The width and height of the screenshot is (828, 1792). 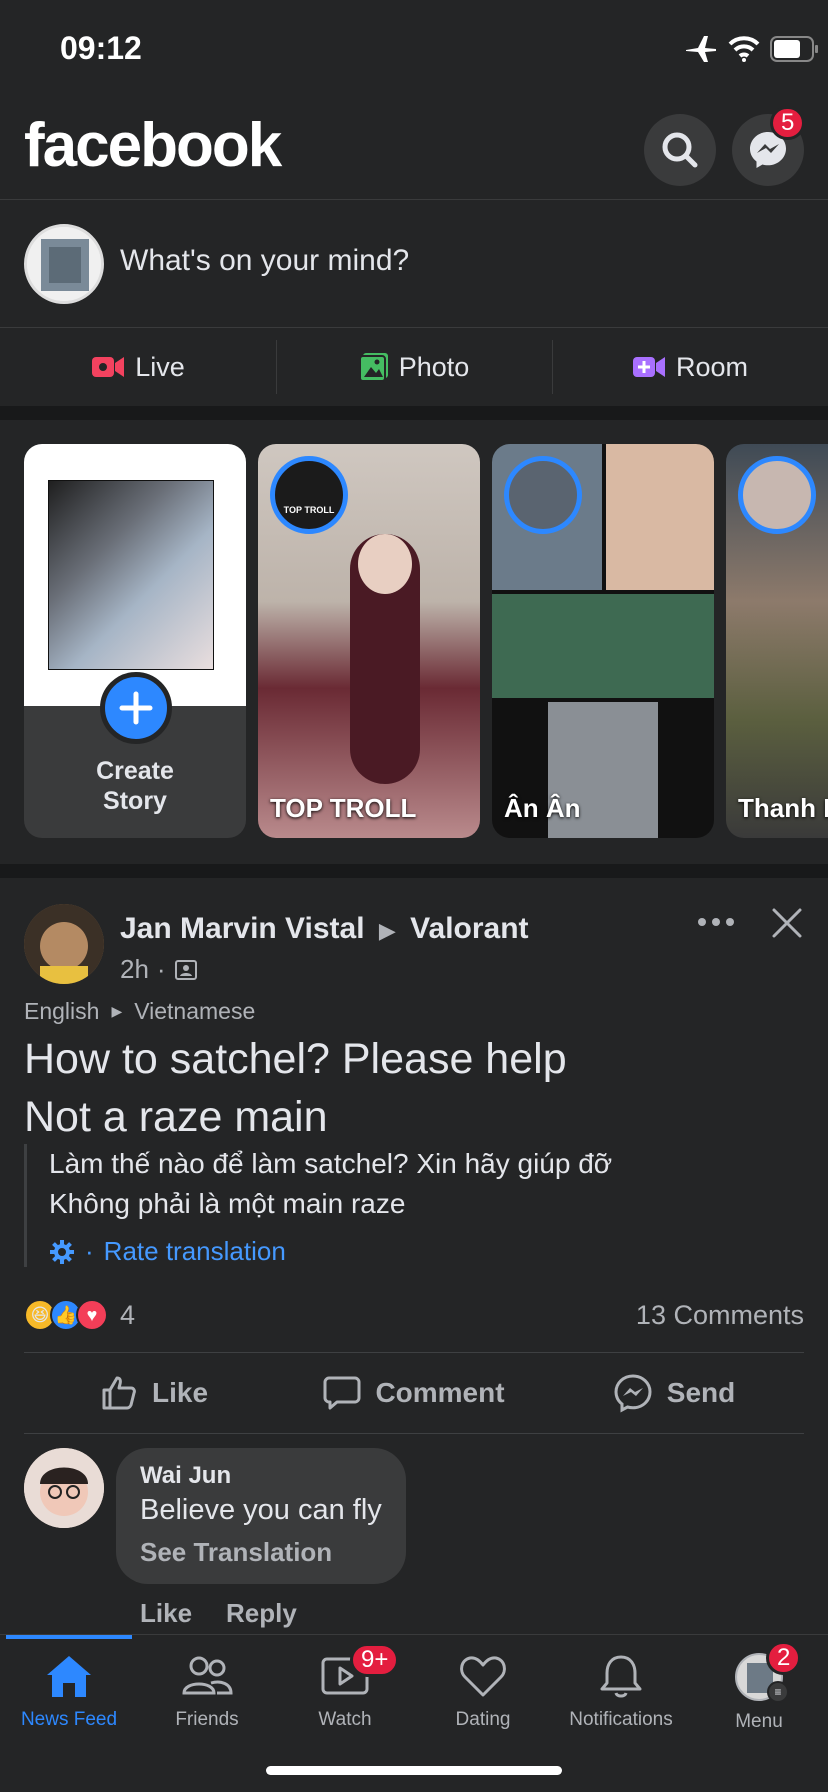 What do you see at coordinates (621, 1703) in the screenshot?
I see `tab-notifications: Notifications` at bounding box center [621, 1703].